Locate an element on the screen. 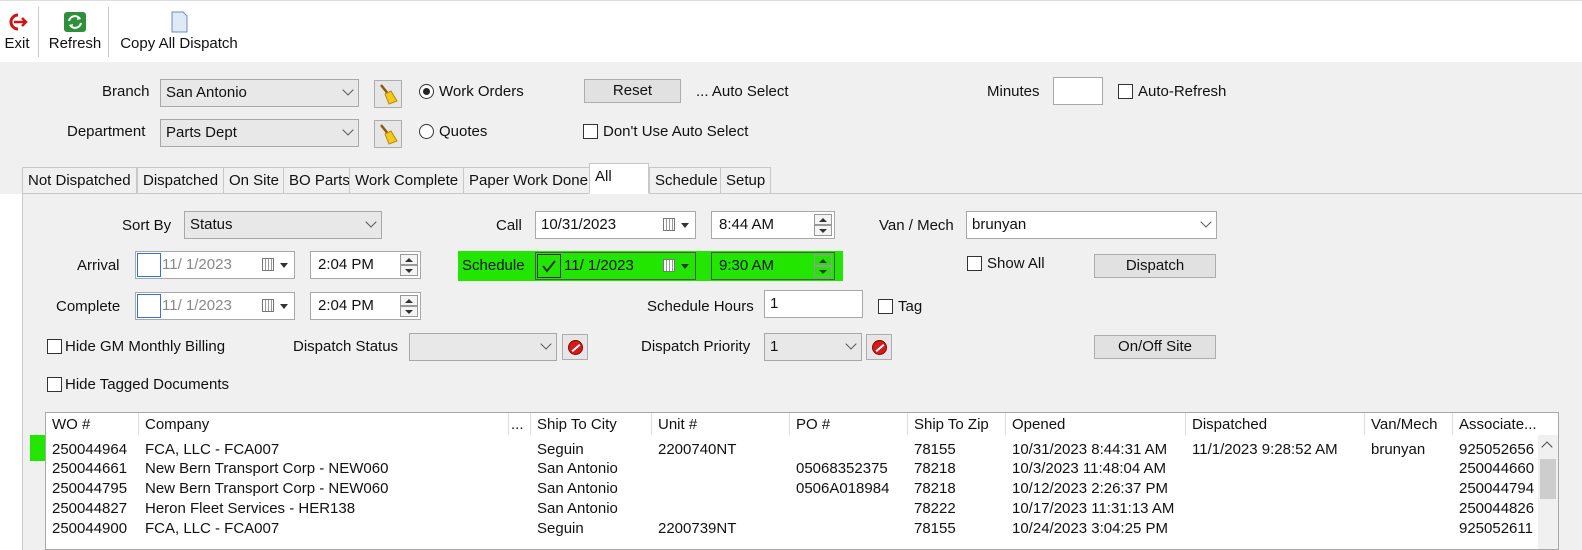  schedule-hours-input: 1 is located at coordinates (813, 304).